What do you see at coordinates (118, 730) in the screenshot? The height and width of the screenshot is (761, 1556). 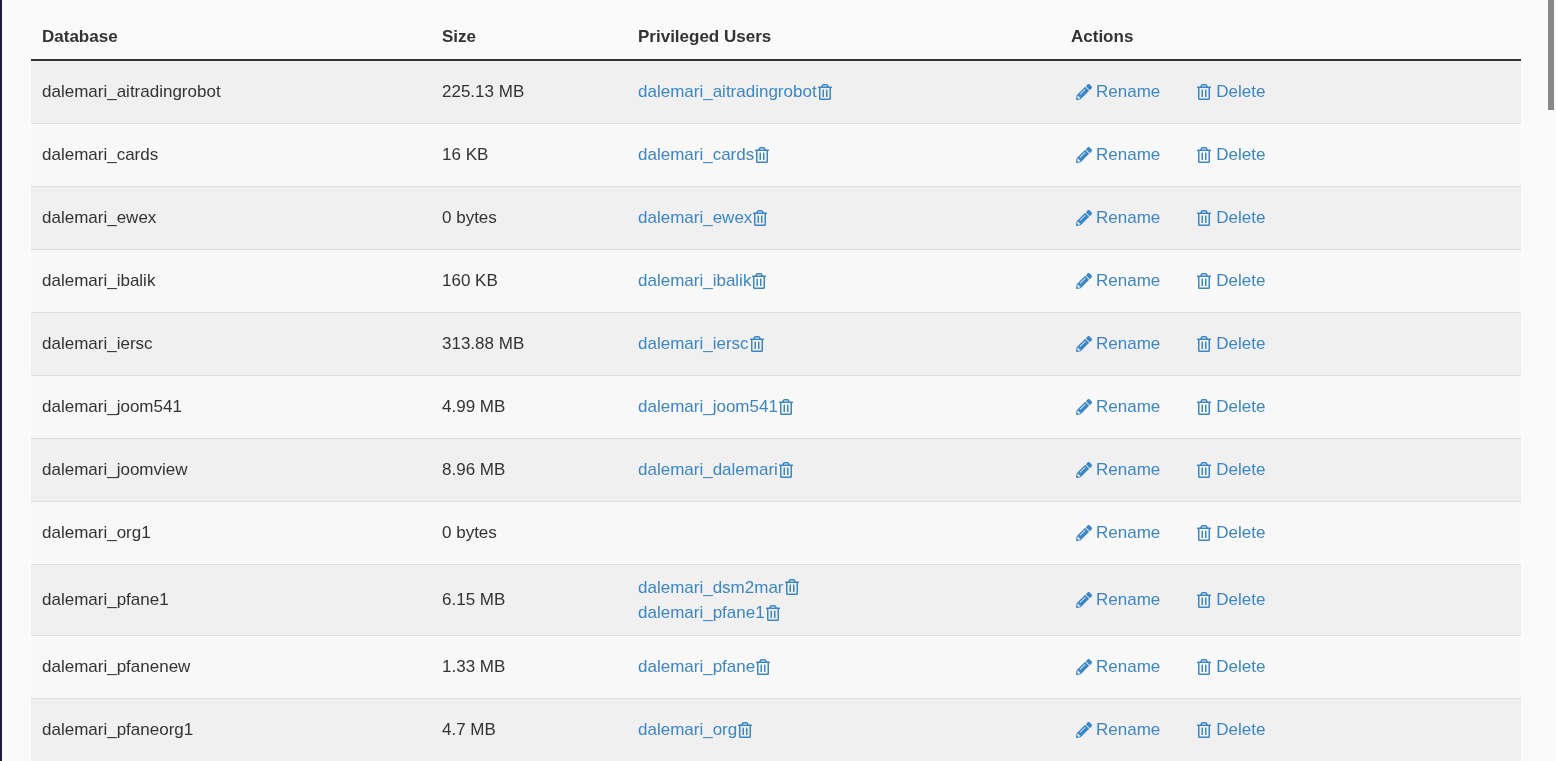 I see `database-name: dalemari_pfaneorg1` at bounding box center [118, 730].